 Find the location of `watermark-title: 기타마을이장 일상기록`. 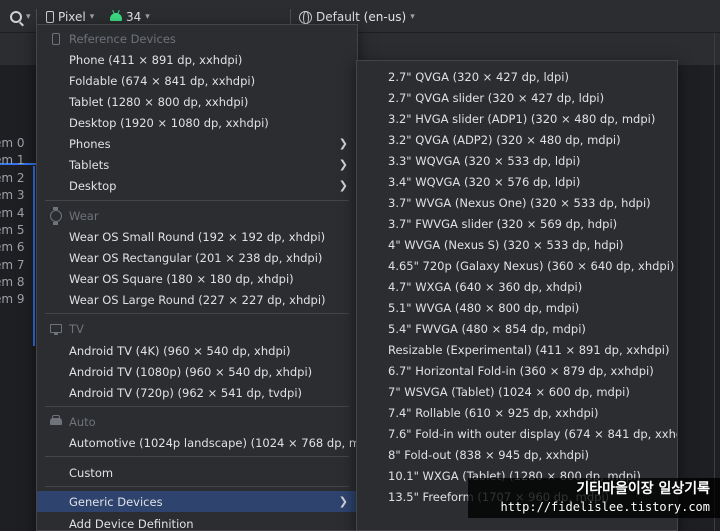

watermark-title: 기타마을이장 일상기록 is located at coordinates (643, 489).